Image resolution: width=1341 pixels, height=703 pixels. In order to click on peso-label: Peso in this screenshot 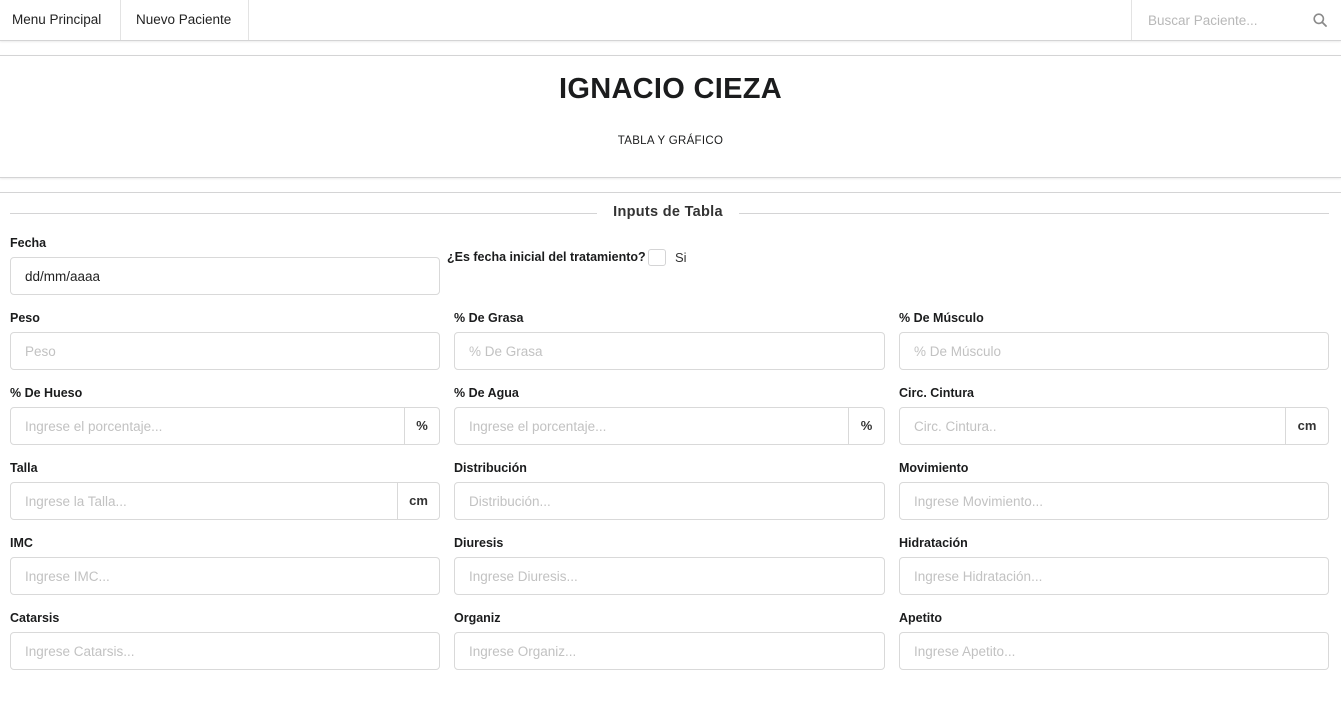, I will do `click(25, 318)`.